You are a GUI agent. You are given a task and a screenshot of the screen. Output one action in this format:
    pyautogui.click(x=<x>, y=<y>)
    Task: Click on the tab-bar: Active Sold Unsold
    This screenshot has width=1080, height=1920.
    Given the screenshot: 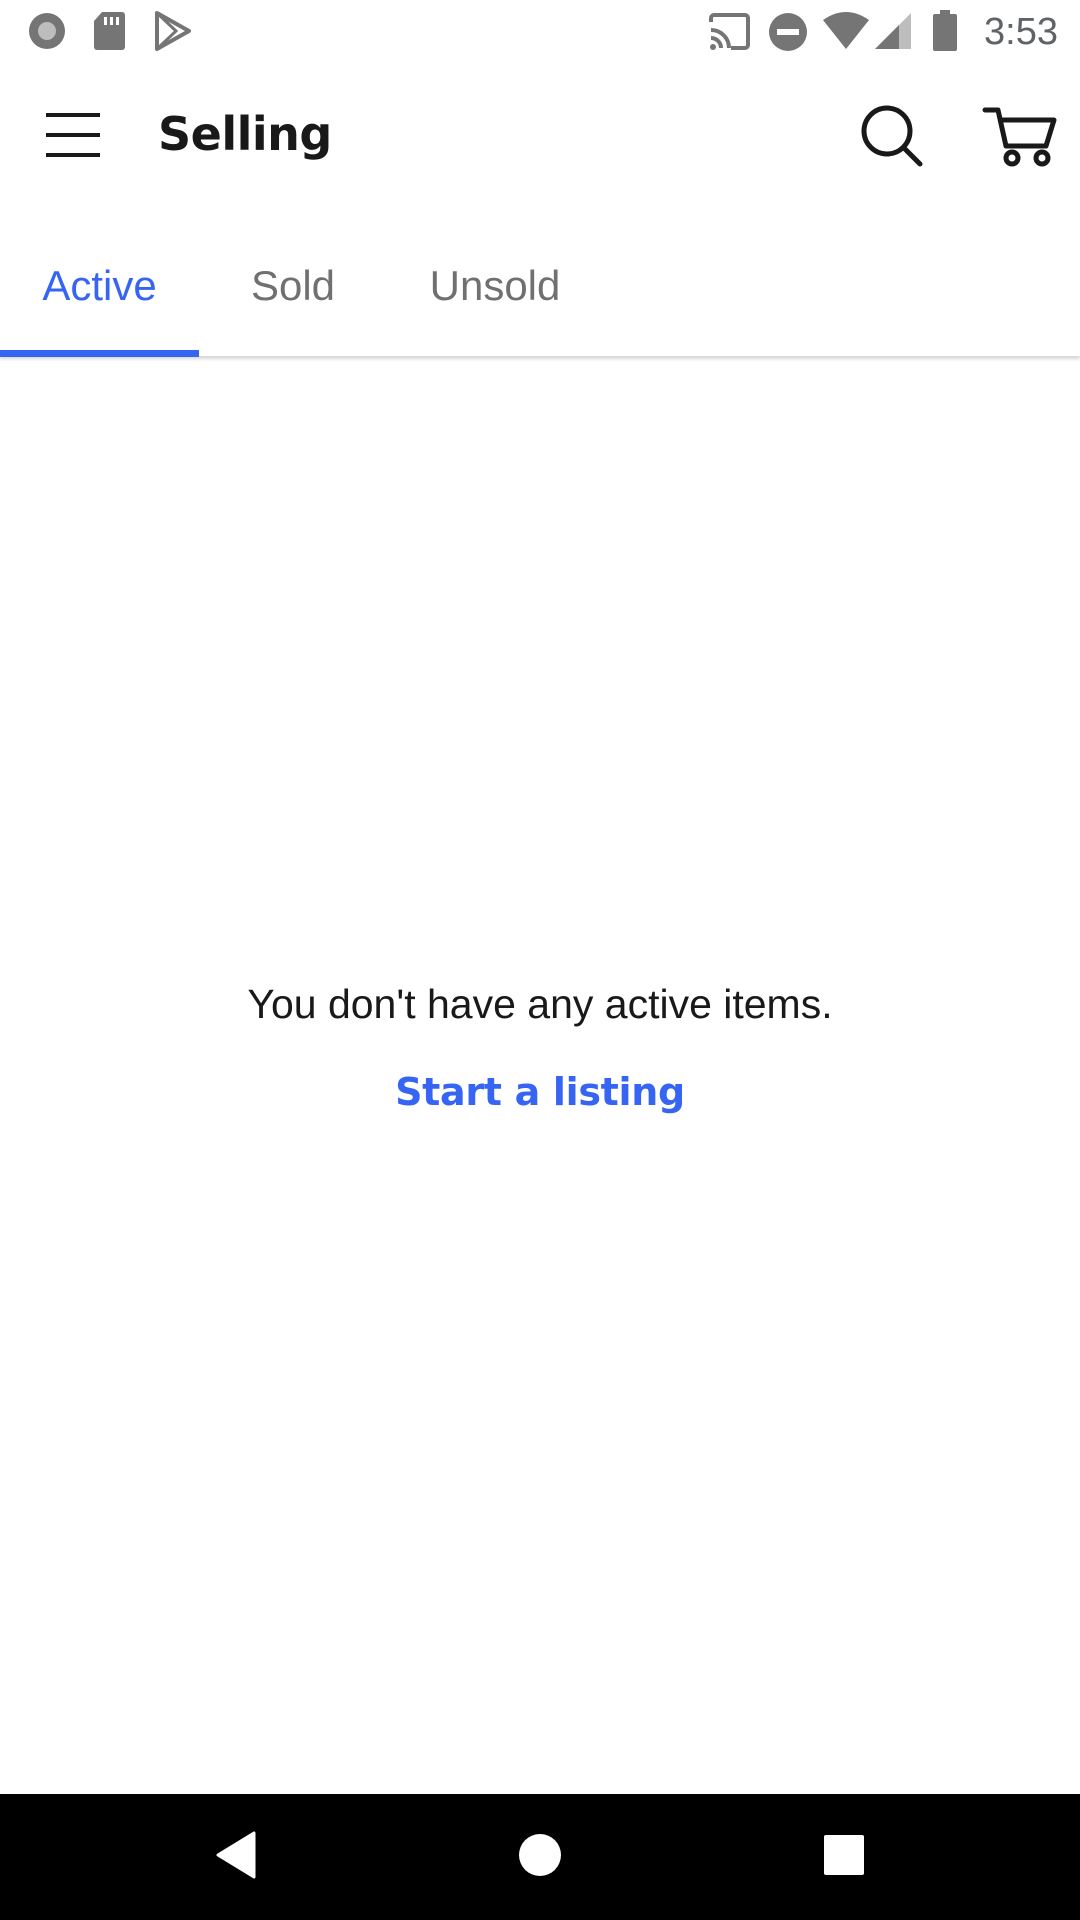 What is the action you would take?
    pyautogui.click(x=540, y=296)
    